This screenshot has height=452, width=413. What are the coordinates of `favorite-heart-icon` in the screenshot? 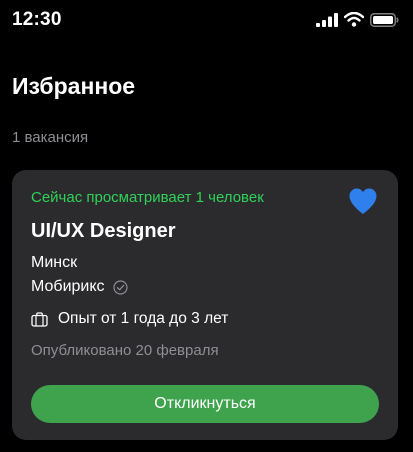 It's located at (363, 201).